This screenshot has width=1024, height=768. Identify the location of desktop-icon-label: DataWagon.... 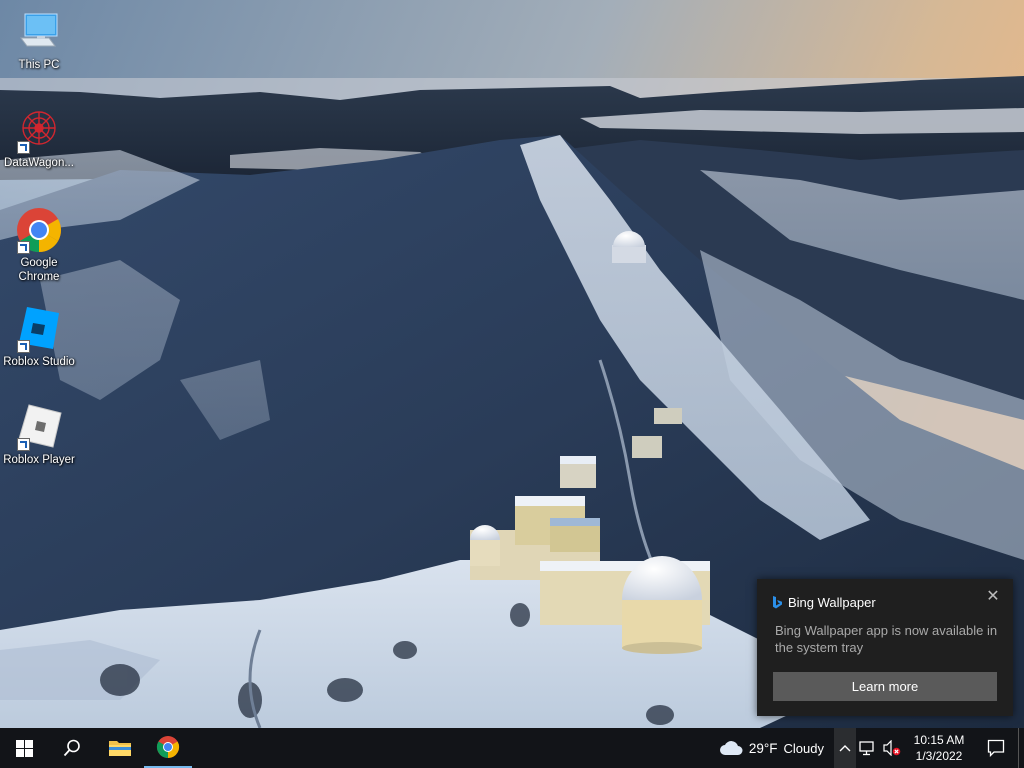
(39, 163).